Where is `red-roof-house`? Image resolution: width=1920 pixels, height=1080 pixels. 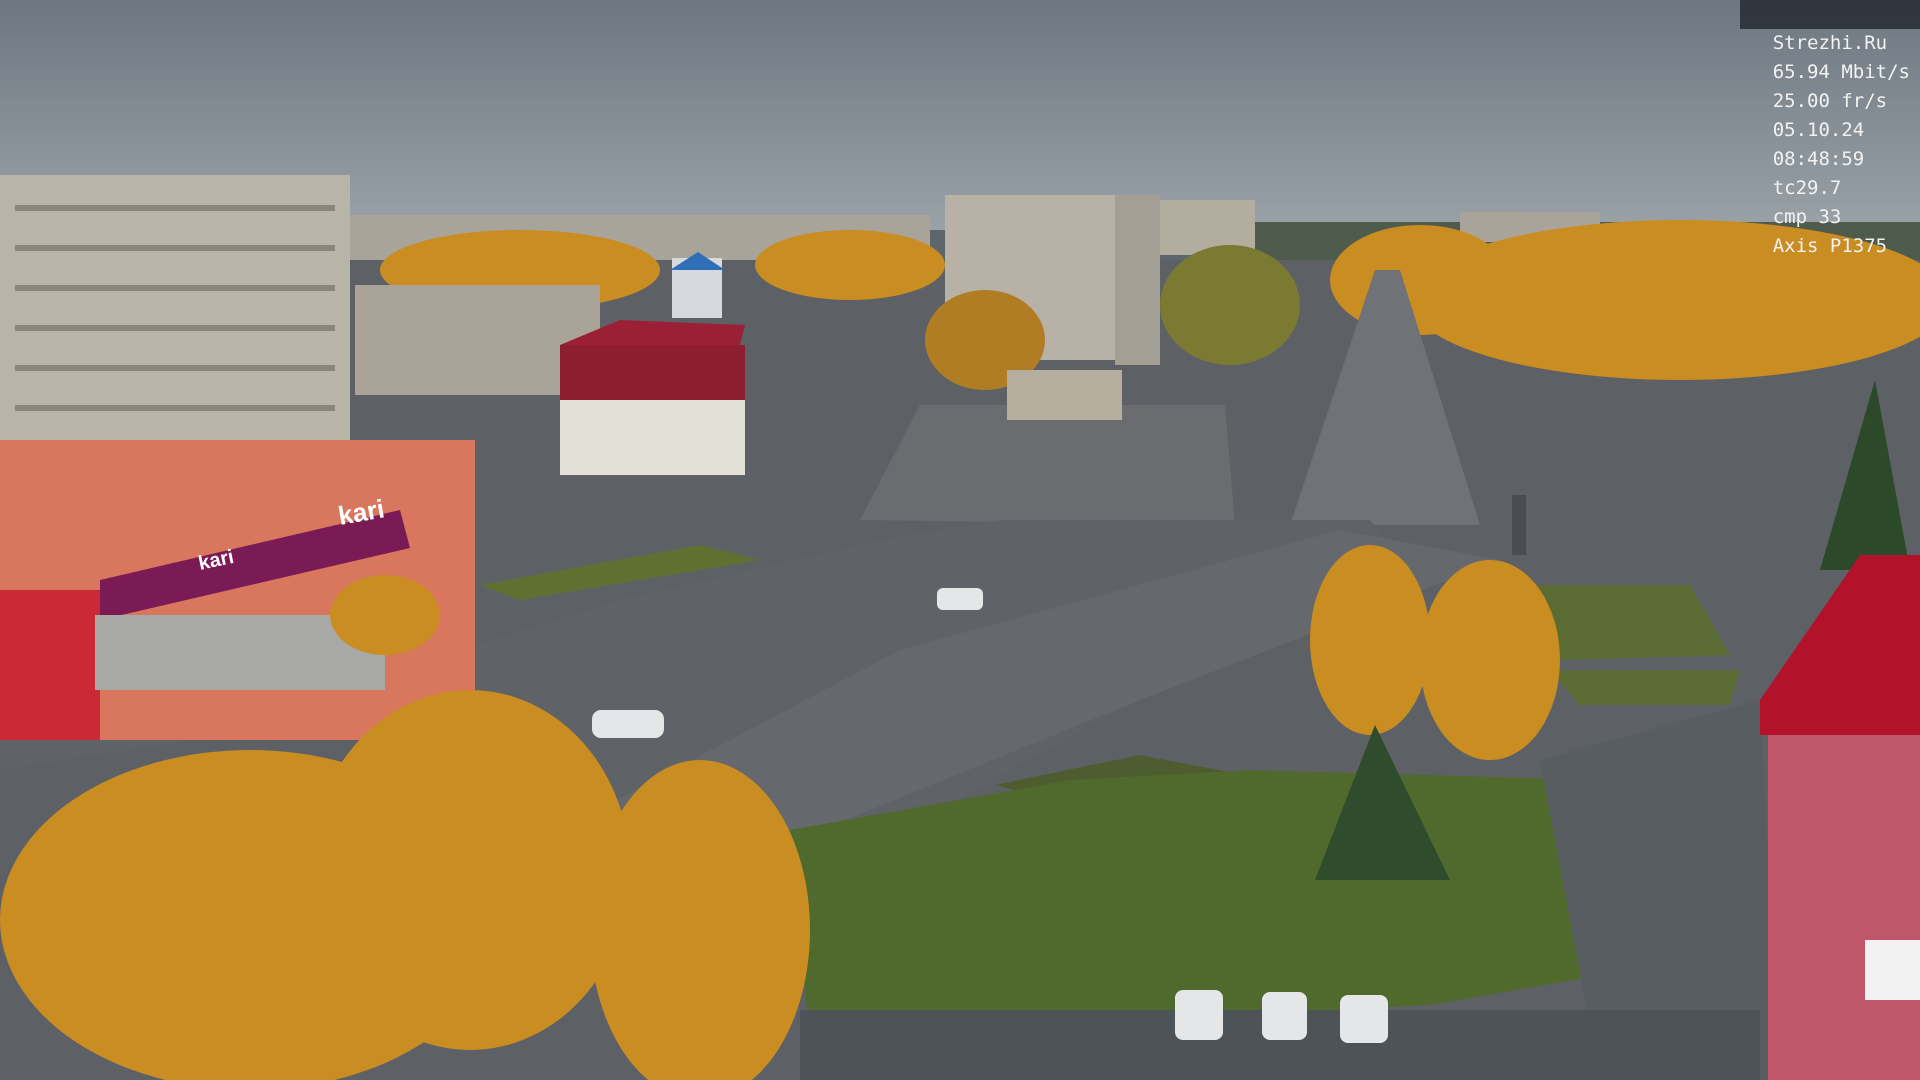
red-roof-house is located at coordinates (652, 397).